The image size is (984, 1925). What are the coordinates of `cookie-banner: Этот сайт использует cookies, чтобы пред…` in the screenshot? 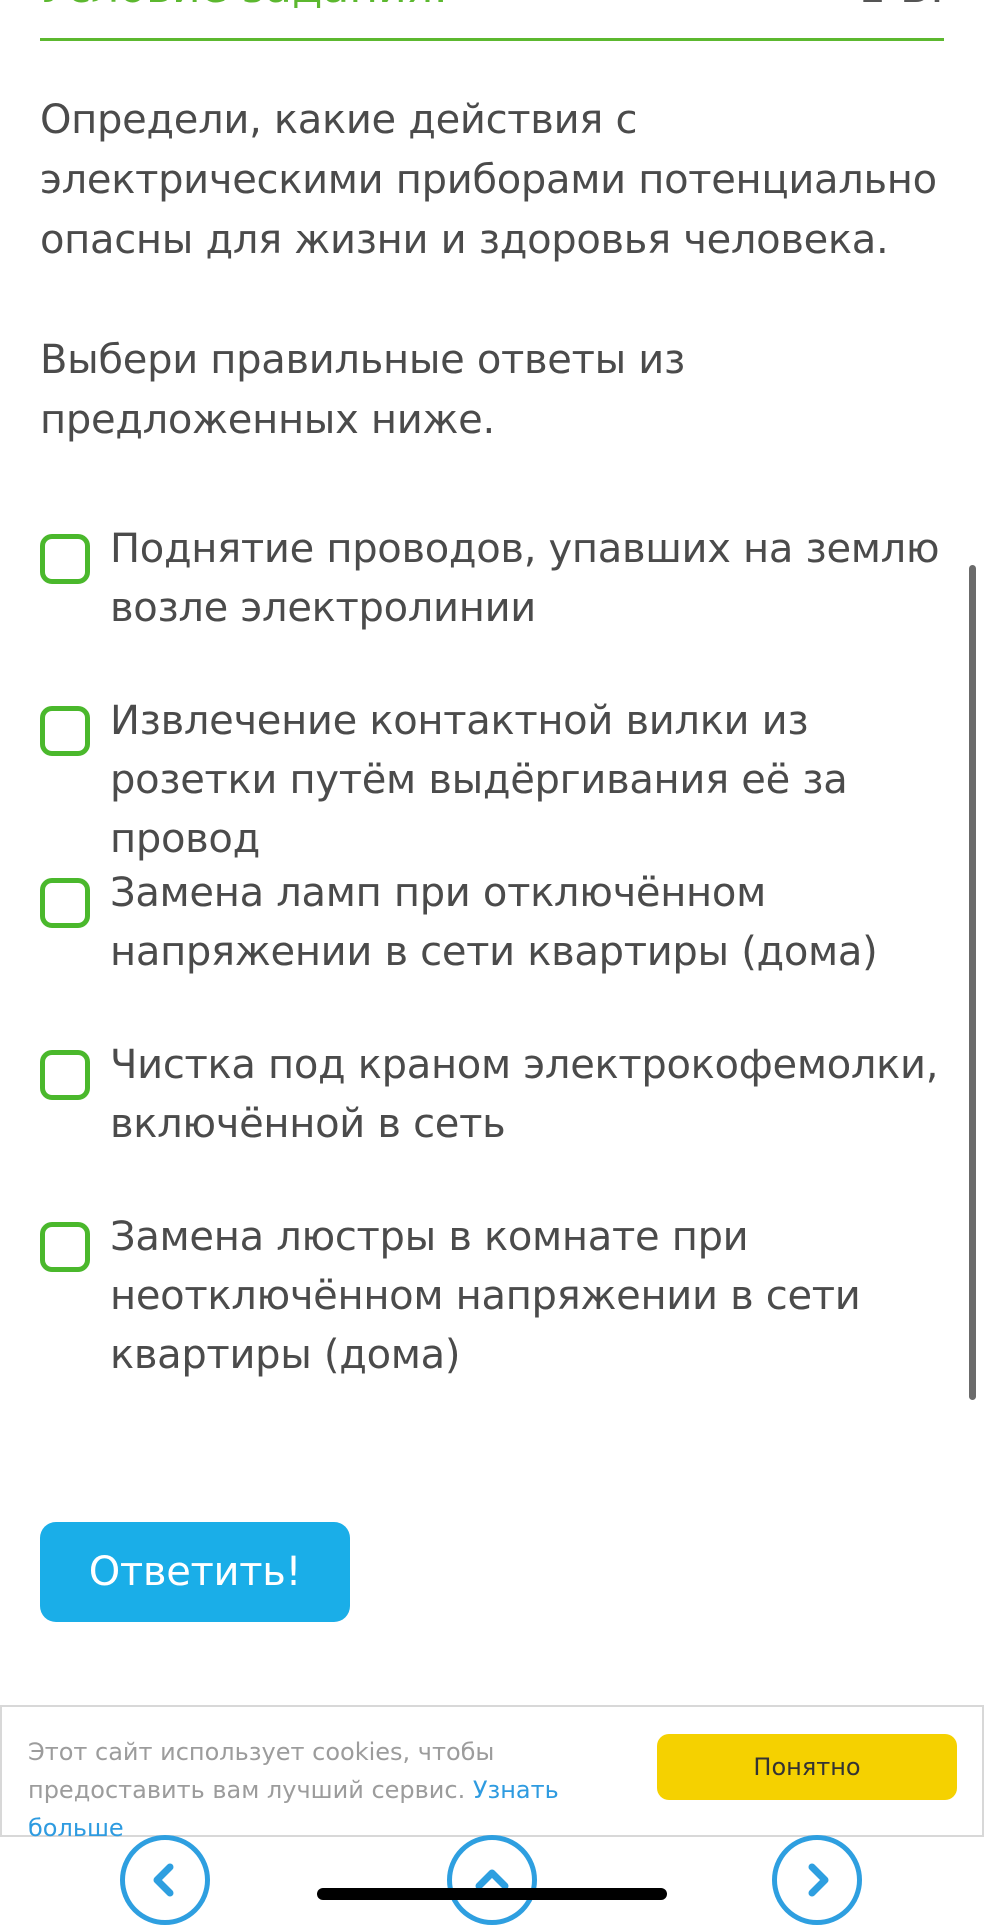 It's located at (492, 1773).